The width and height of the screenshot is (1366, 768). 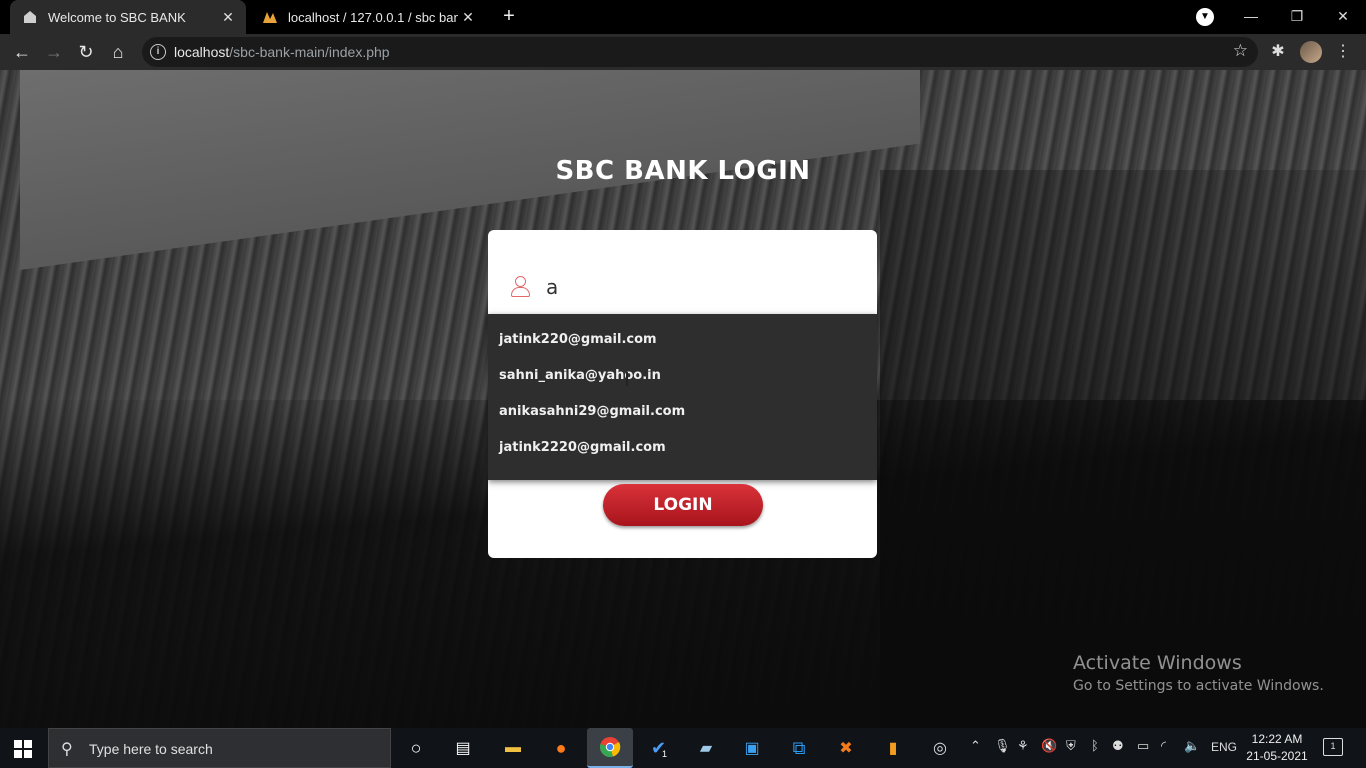 I want to click on obs-icon: ◎, so click(x=940, y=748).